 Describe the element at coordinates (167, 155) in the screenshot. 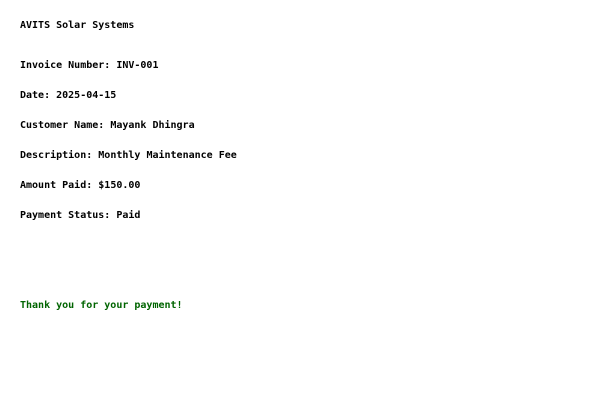

I see `description-value: Monthly Maintenance Fee` at that location.